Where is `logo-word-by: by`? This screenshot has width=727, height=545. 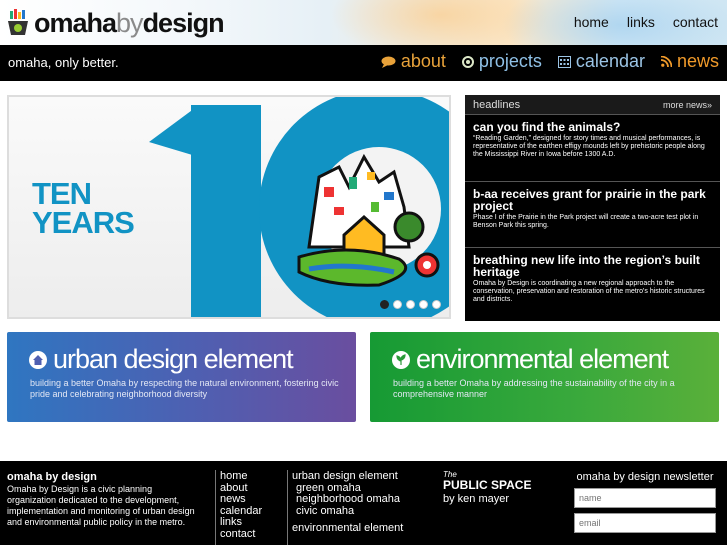
logo-word-by: by is located at coordinates (130, 23).